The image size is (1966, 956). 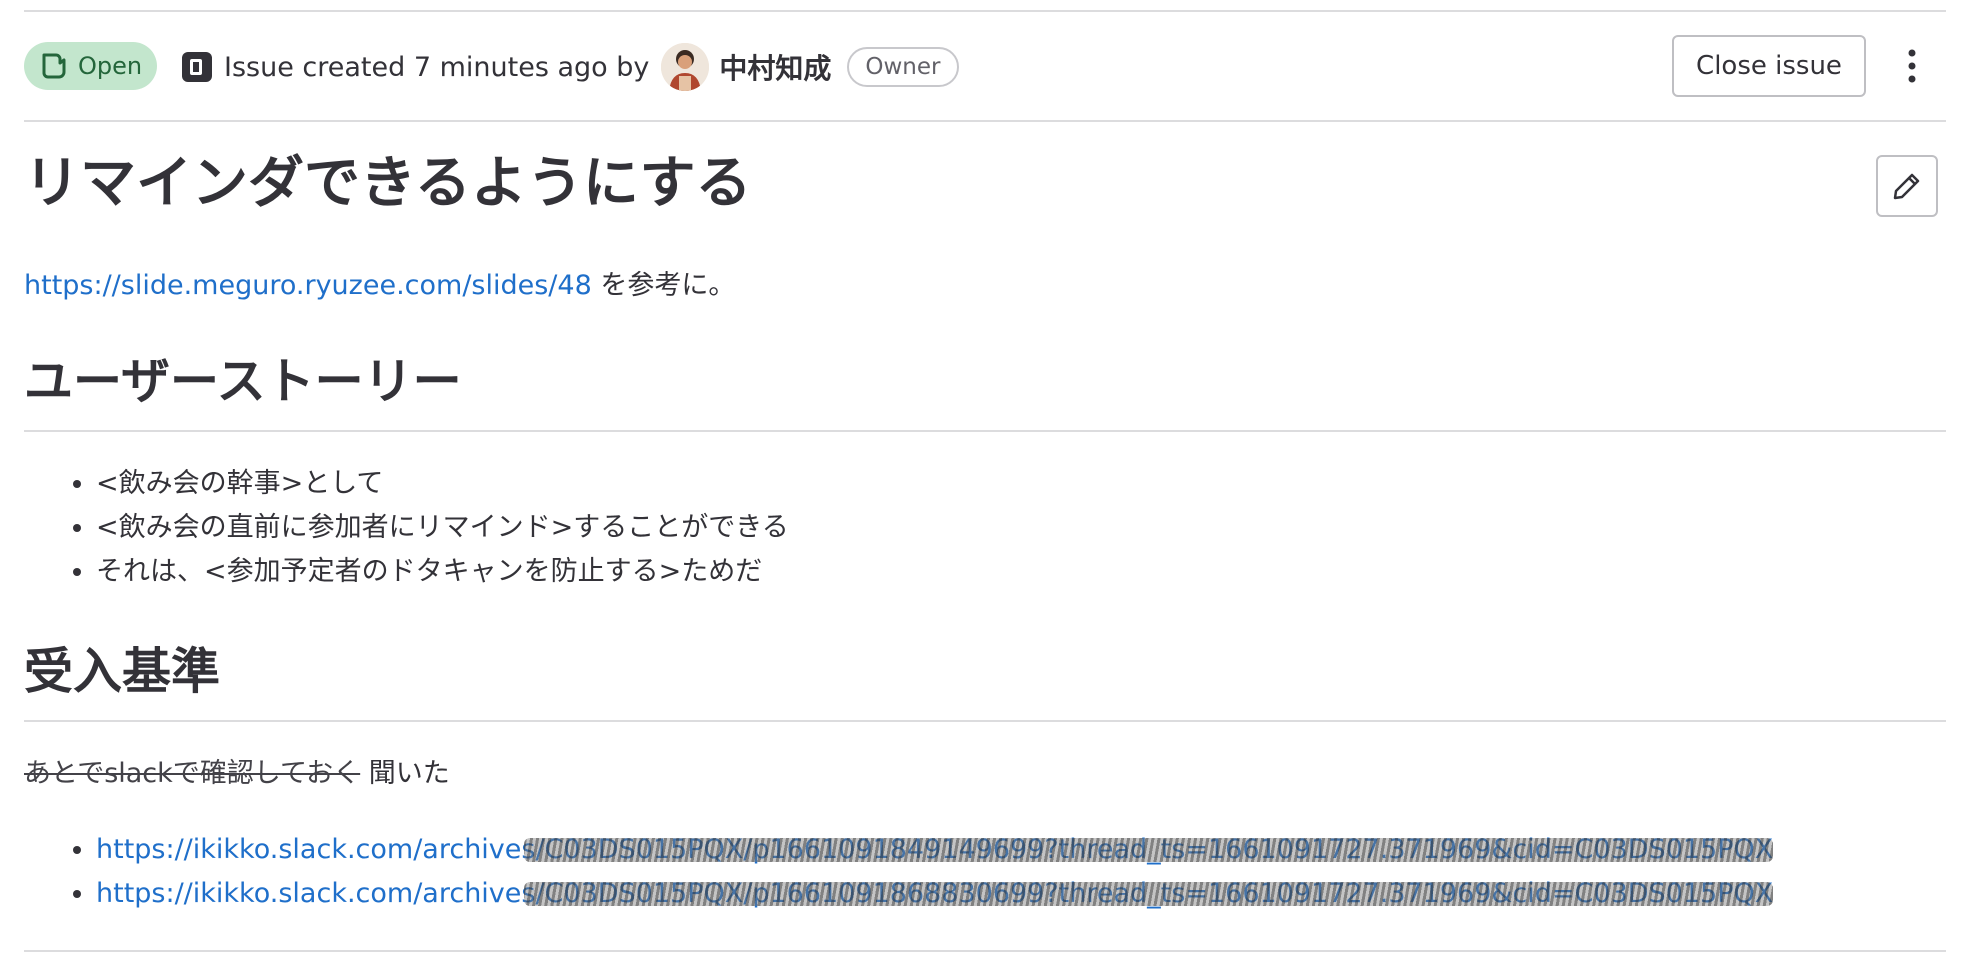 I want to click on bottom-divider, so click(x=985, y=951).